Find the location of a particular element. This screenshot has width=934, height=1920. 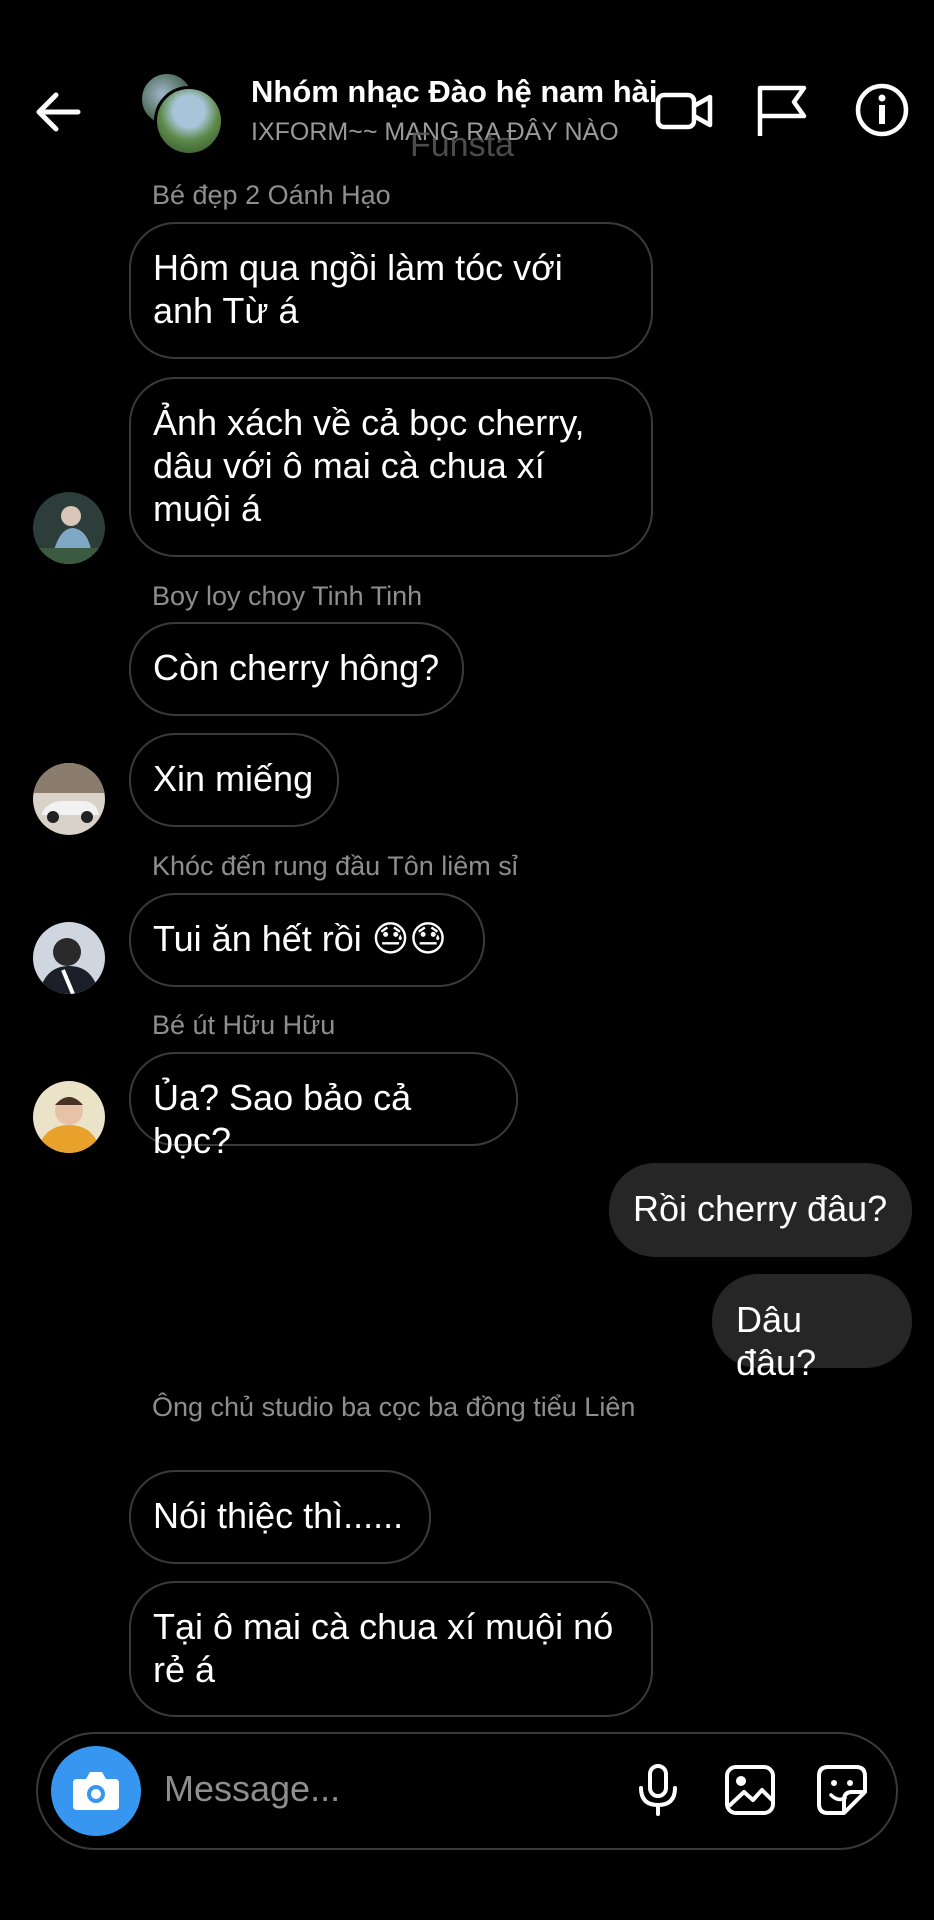

camera-icon is located at coordinates (96, 1791).